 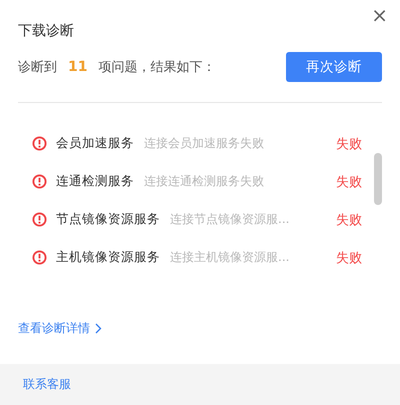 What do you see at coordinates (98, 328) in the screenshot?
I see `chevron-right-icon` at bounding box center [98, 328].